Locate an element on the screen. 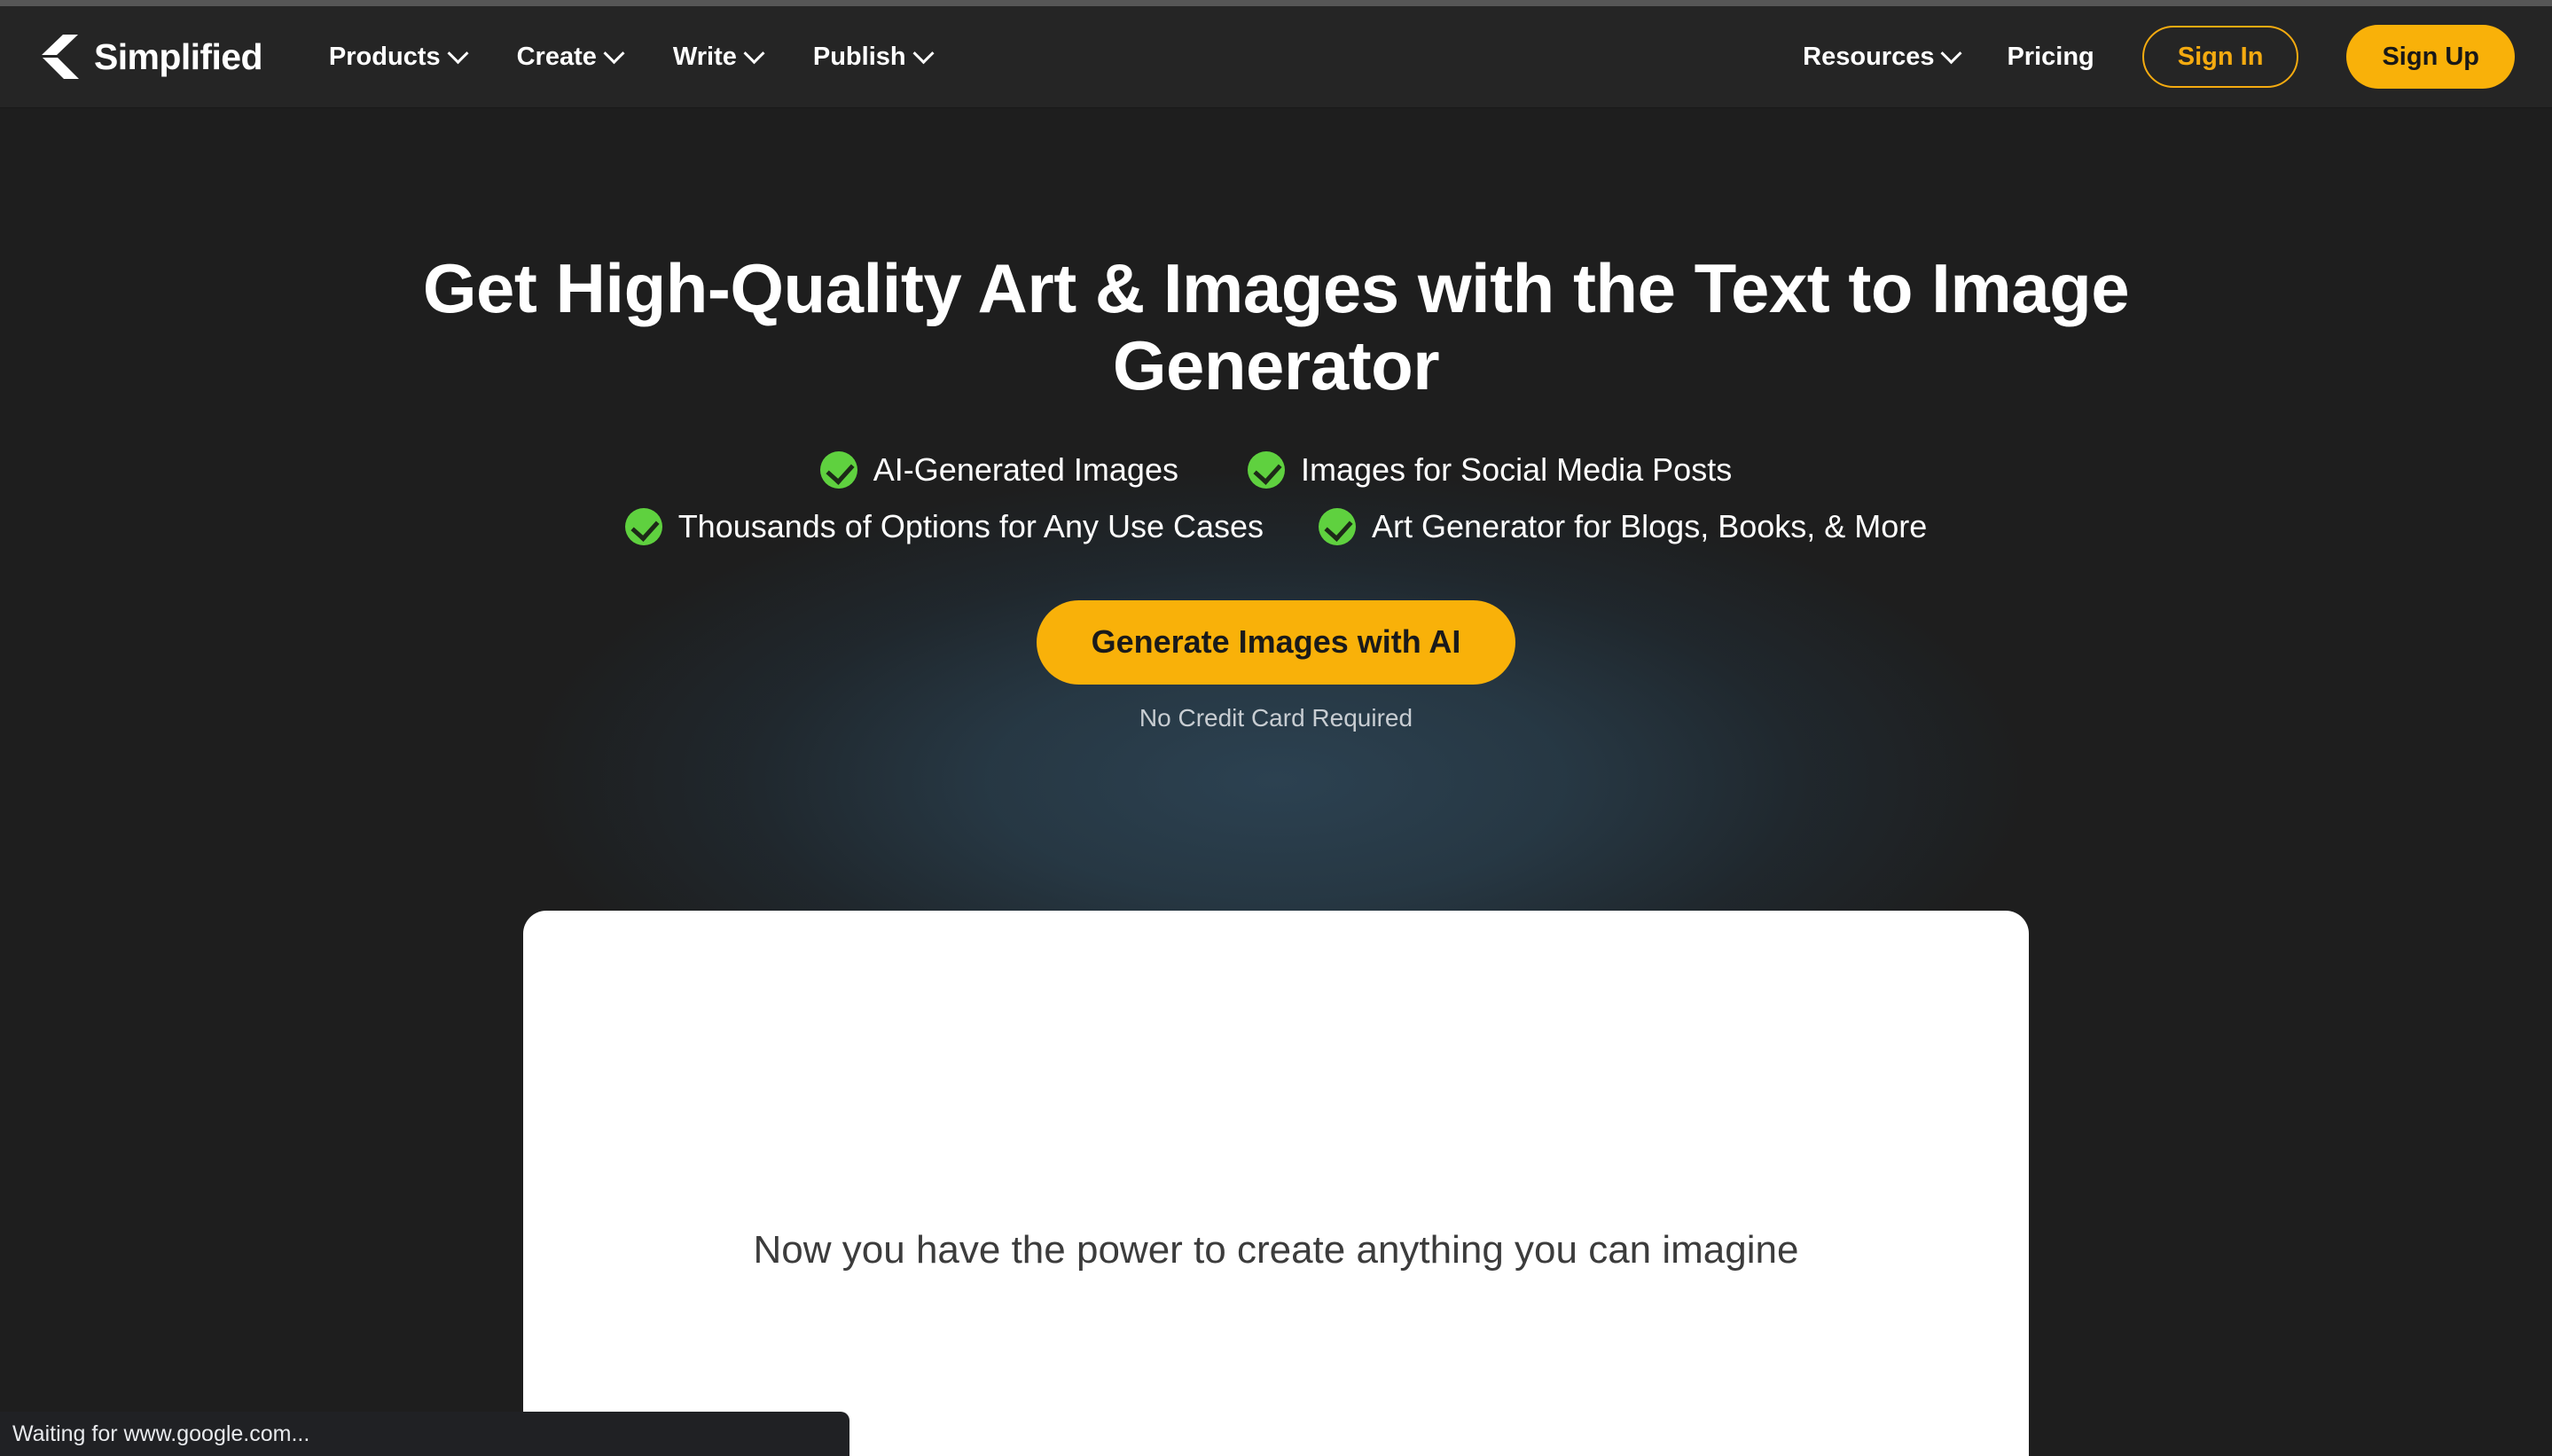  nav-item-label: Pricing is located at coordinates (2050, 56).